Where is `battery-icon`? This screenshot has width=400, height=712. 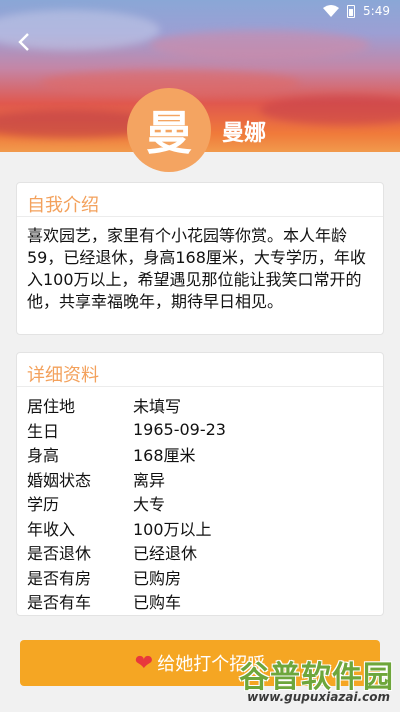
battery-icon is located at coordinates (351, 11).